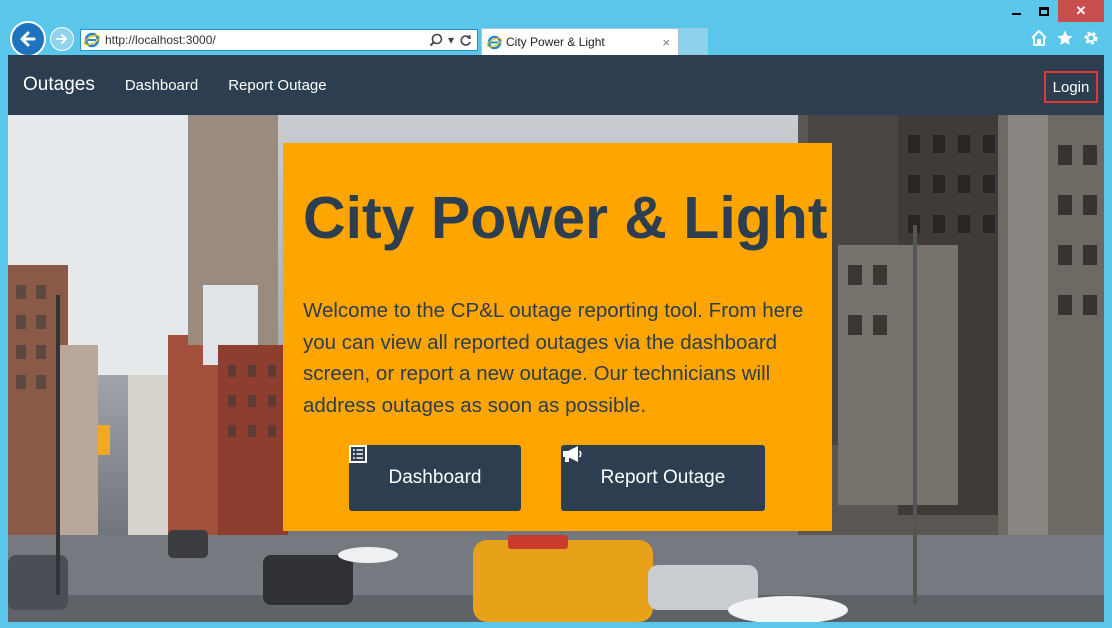 The width and height of the screenshot is (1112, 628). I want to click on forward-button, so click(62, 39).